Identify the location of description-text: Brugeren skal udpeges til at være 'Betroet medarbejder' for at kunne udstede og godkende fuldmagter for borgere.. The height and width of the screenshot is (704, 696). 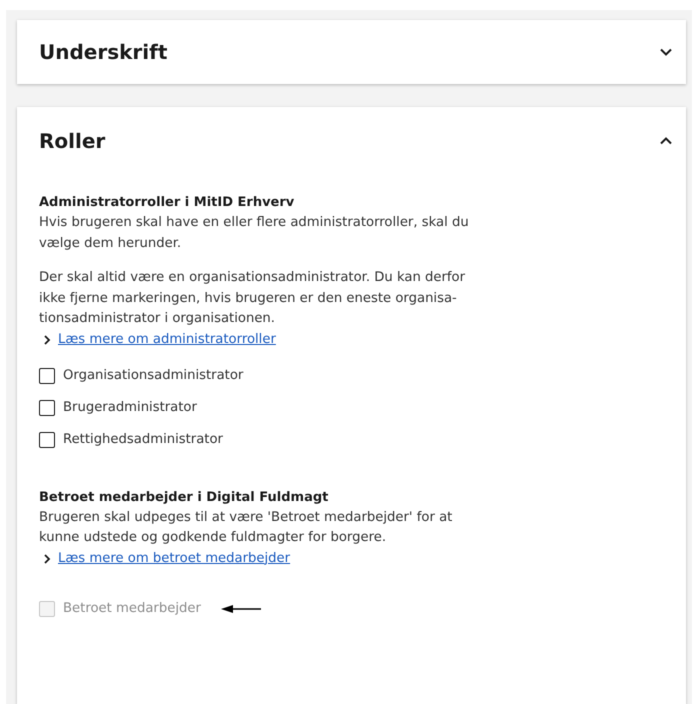
(246, 527).